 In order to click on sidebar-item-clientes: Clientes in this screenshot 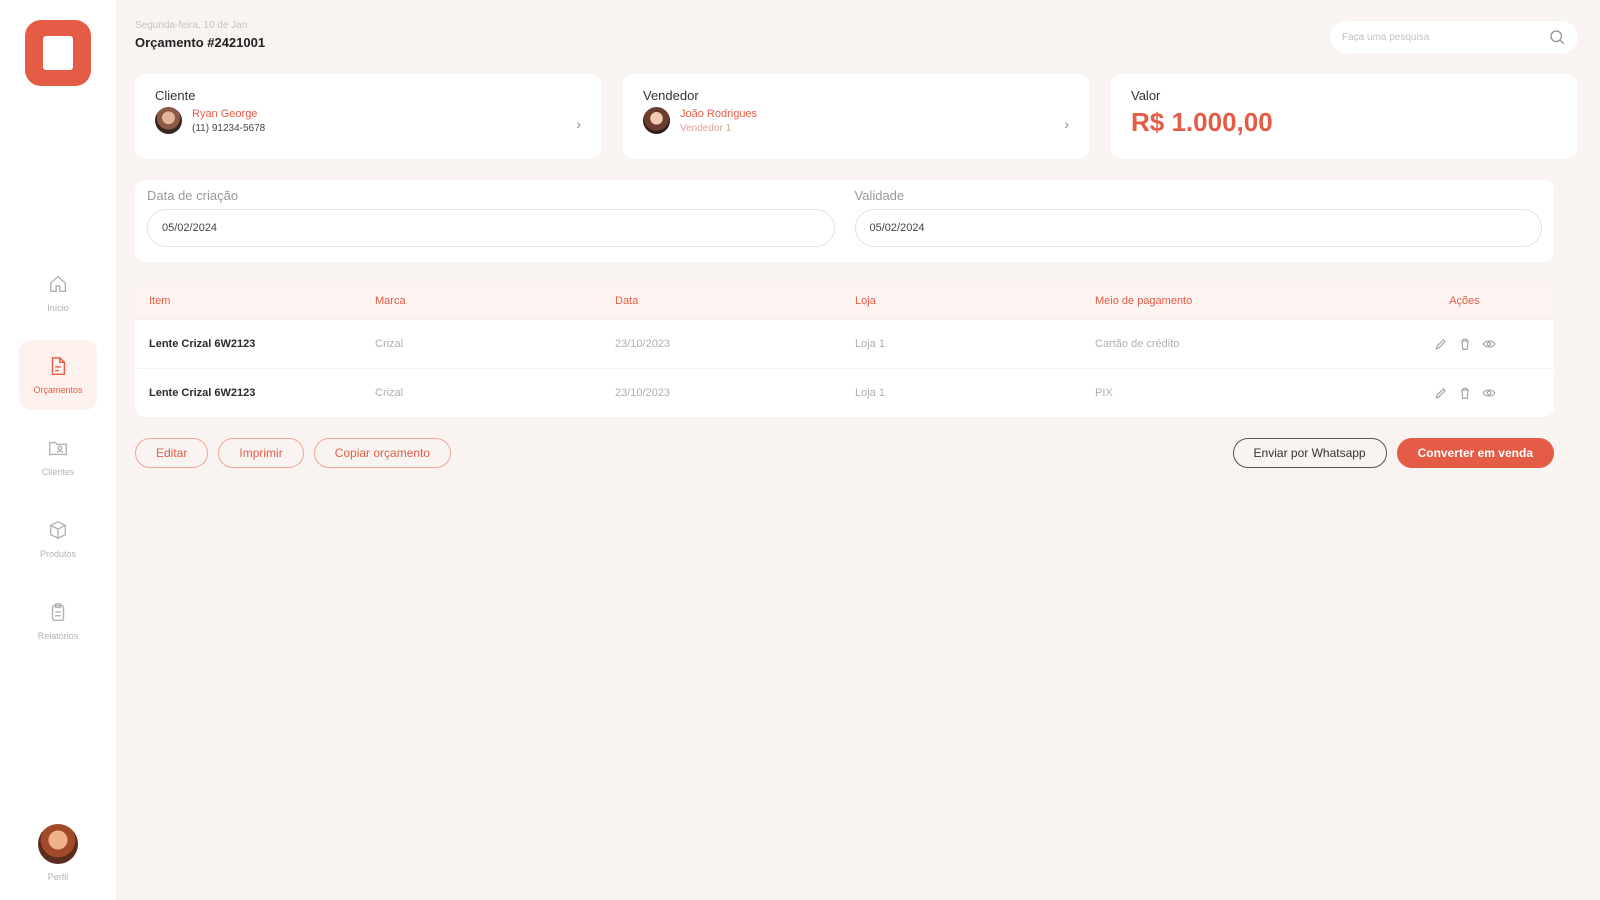, I will do `click(58, 457)`.